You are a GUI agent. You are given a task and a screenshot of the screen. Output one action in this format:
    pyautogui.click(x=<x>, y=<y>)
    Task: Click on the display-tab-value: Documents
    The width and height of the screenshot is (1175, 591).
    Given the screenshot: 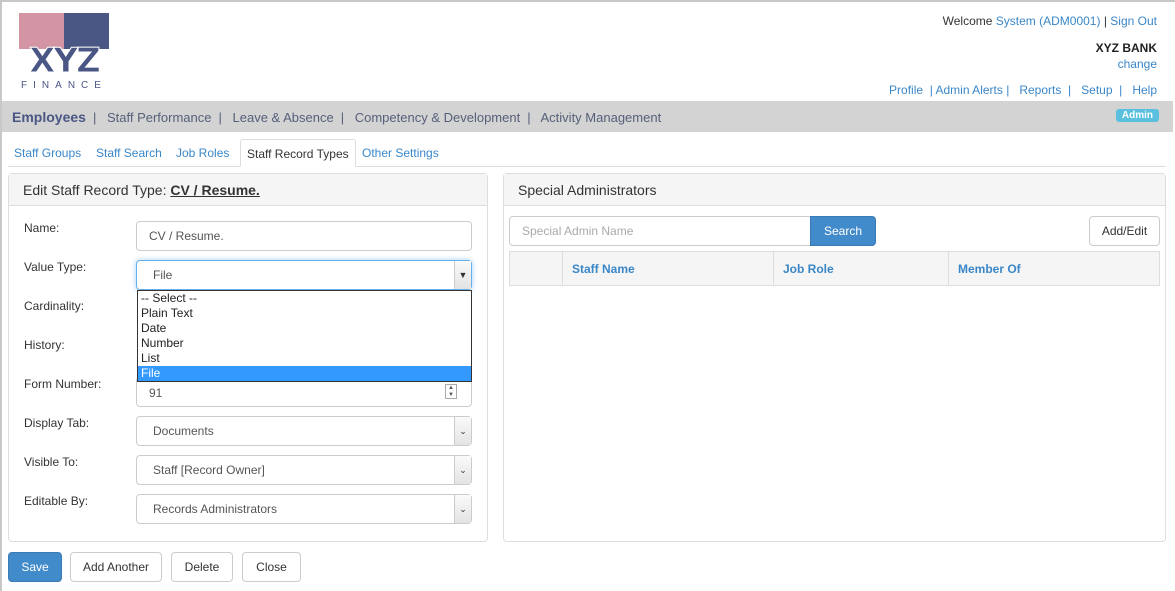 What is the action you would take?
    pyautogui.click(x=183, y=431)
    